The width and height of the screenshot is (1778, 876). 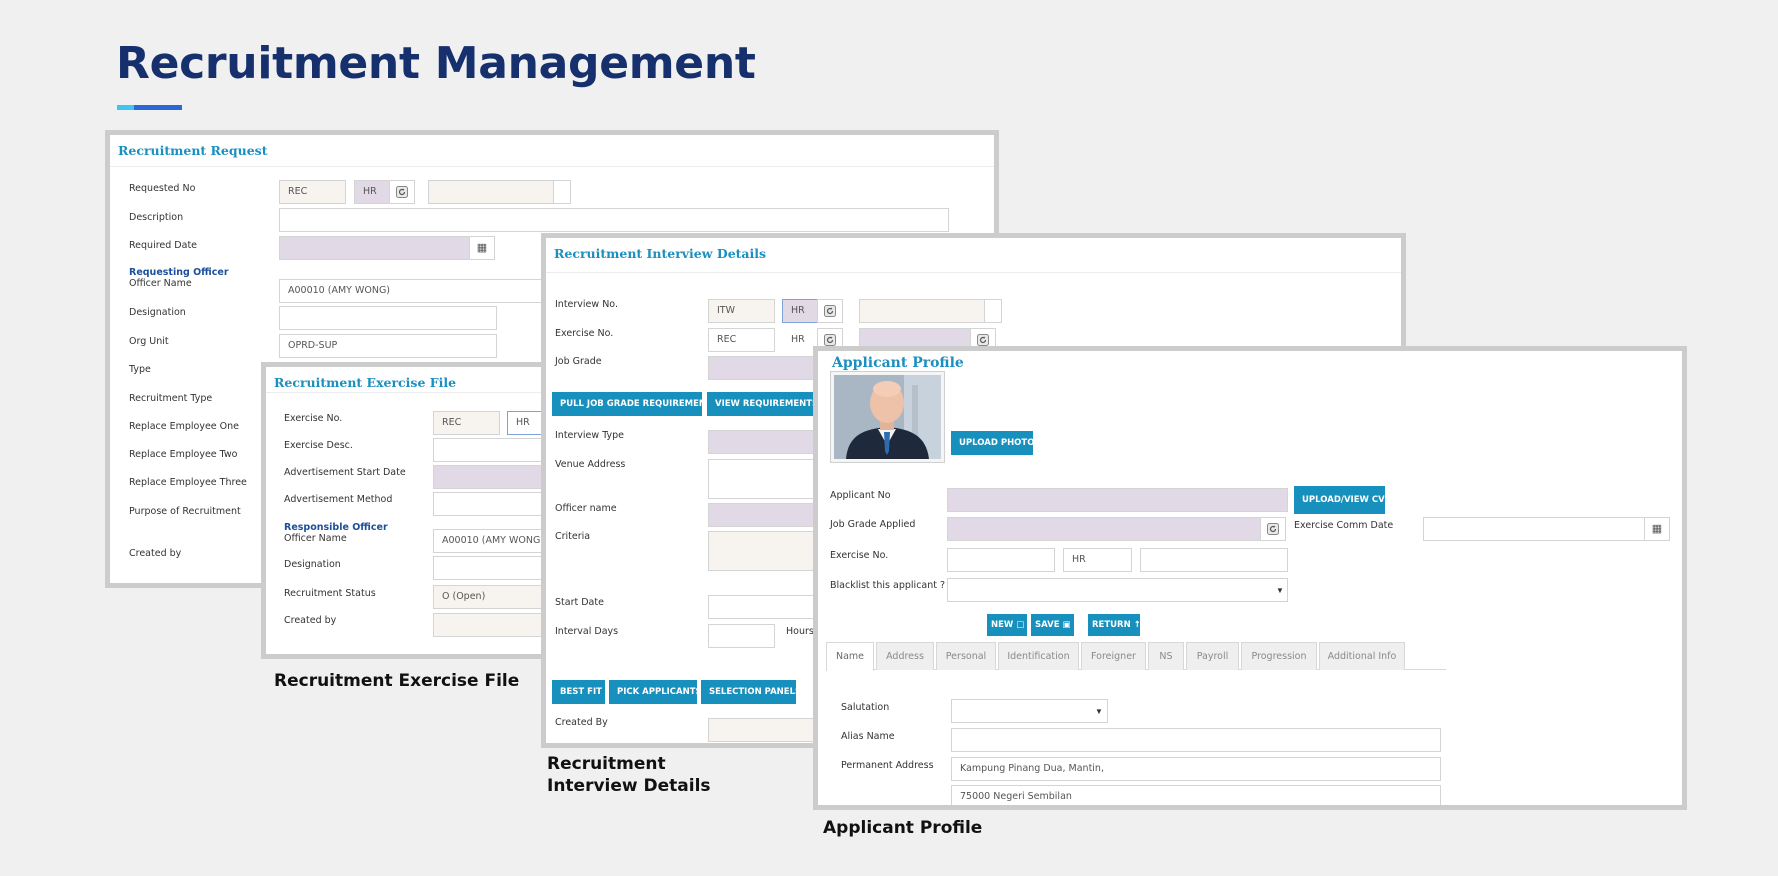 I want to click on return-button: RETURN ↑, so click(x=1114, y=625).